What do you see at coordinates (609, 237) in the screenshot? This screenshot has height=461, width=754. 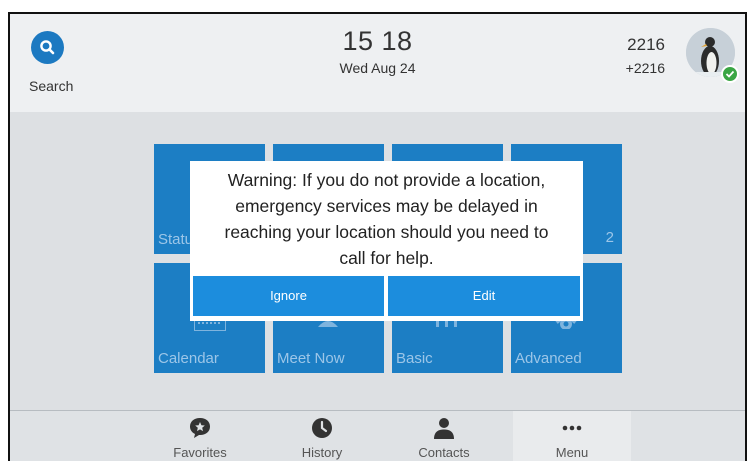 I see `tile-label: 2` at bounding box center [609, 237].